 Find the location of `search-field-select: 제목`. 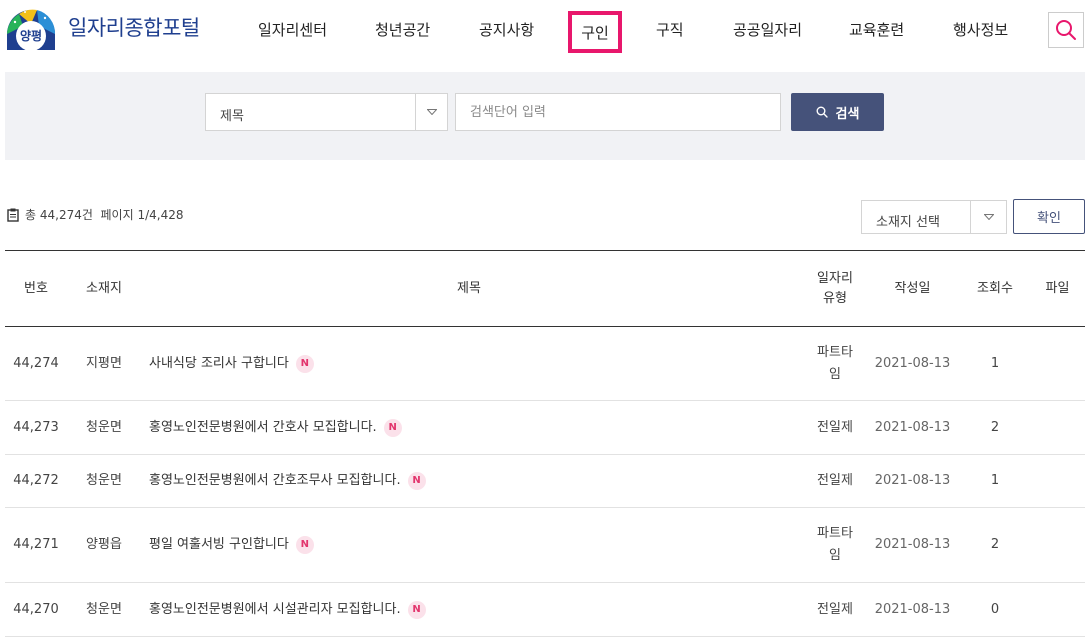

search-field-select: 제목 is located at coordinates (326, 112).